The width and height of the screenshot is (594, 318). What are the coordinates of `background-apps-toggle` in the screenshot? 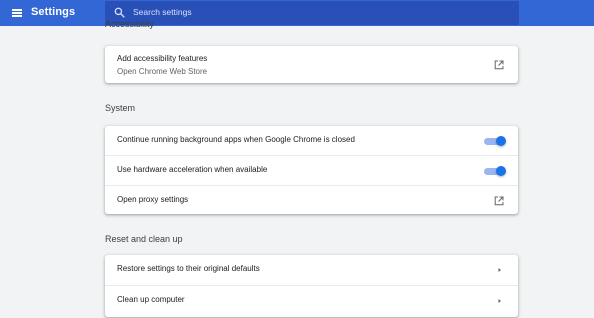 It's located at (495, 141).